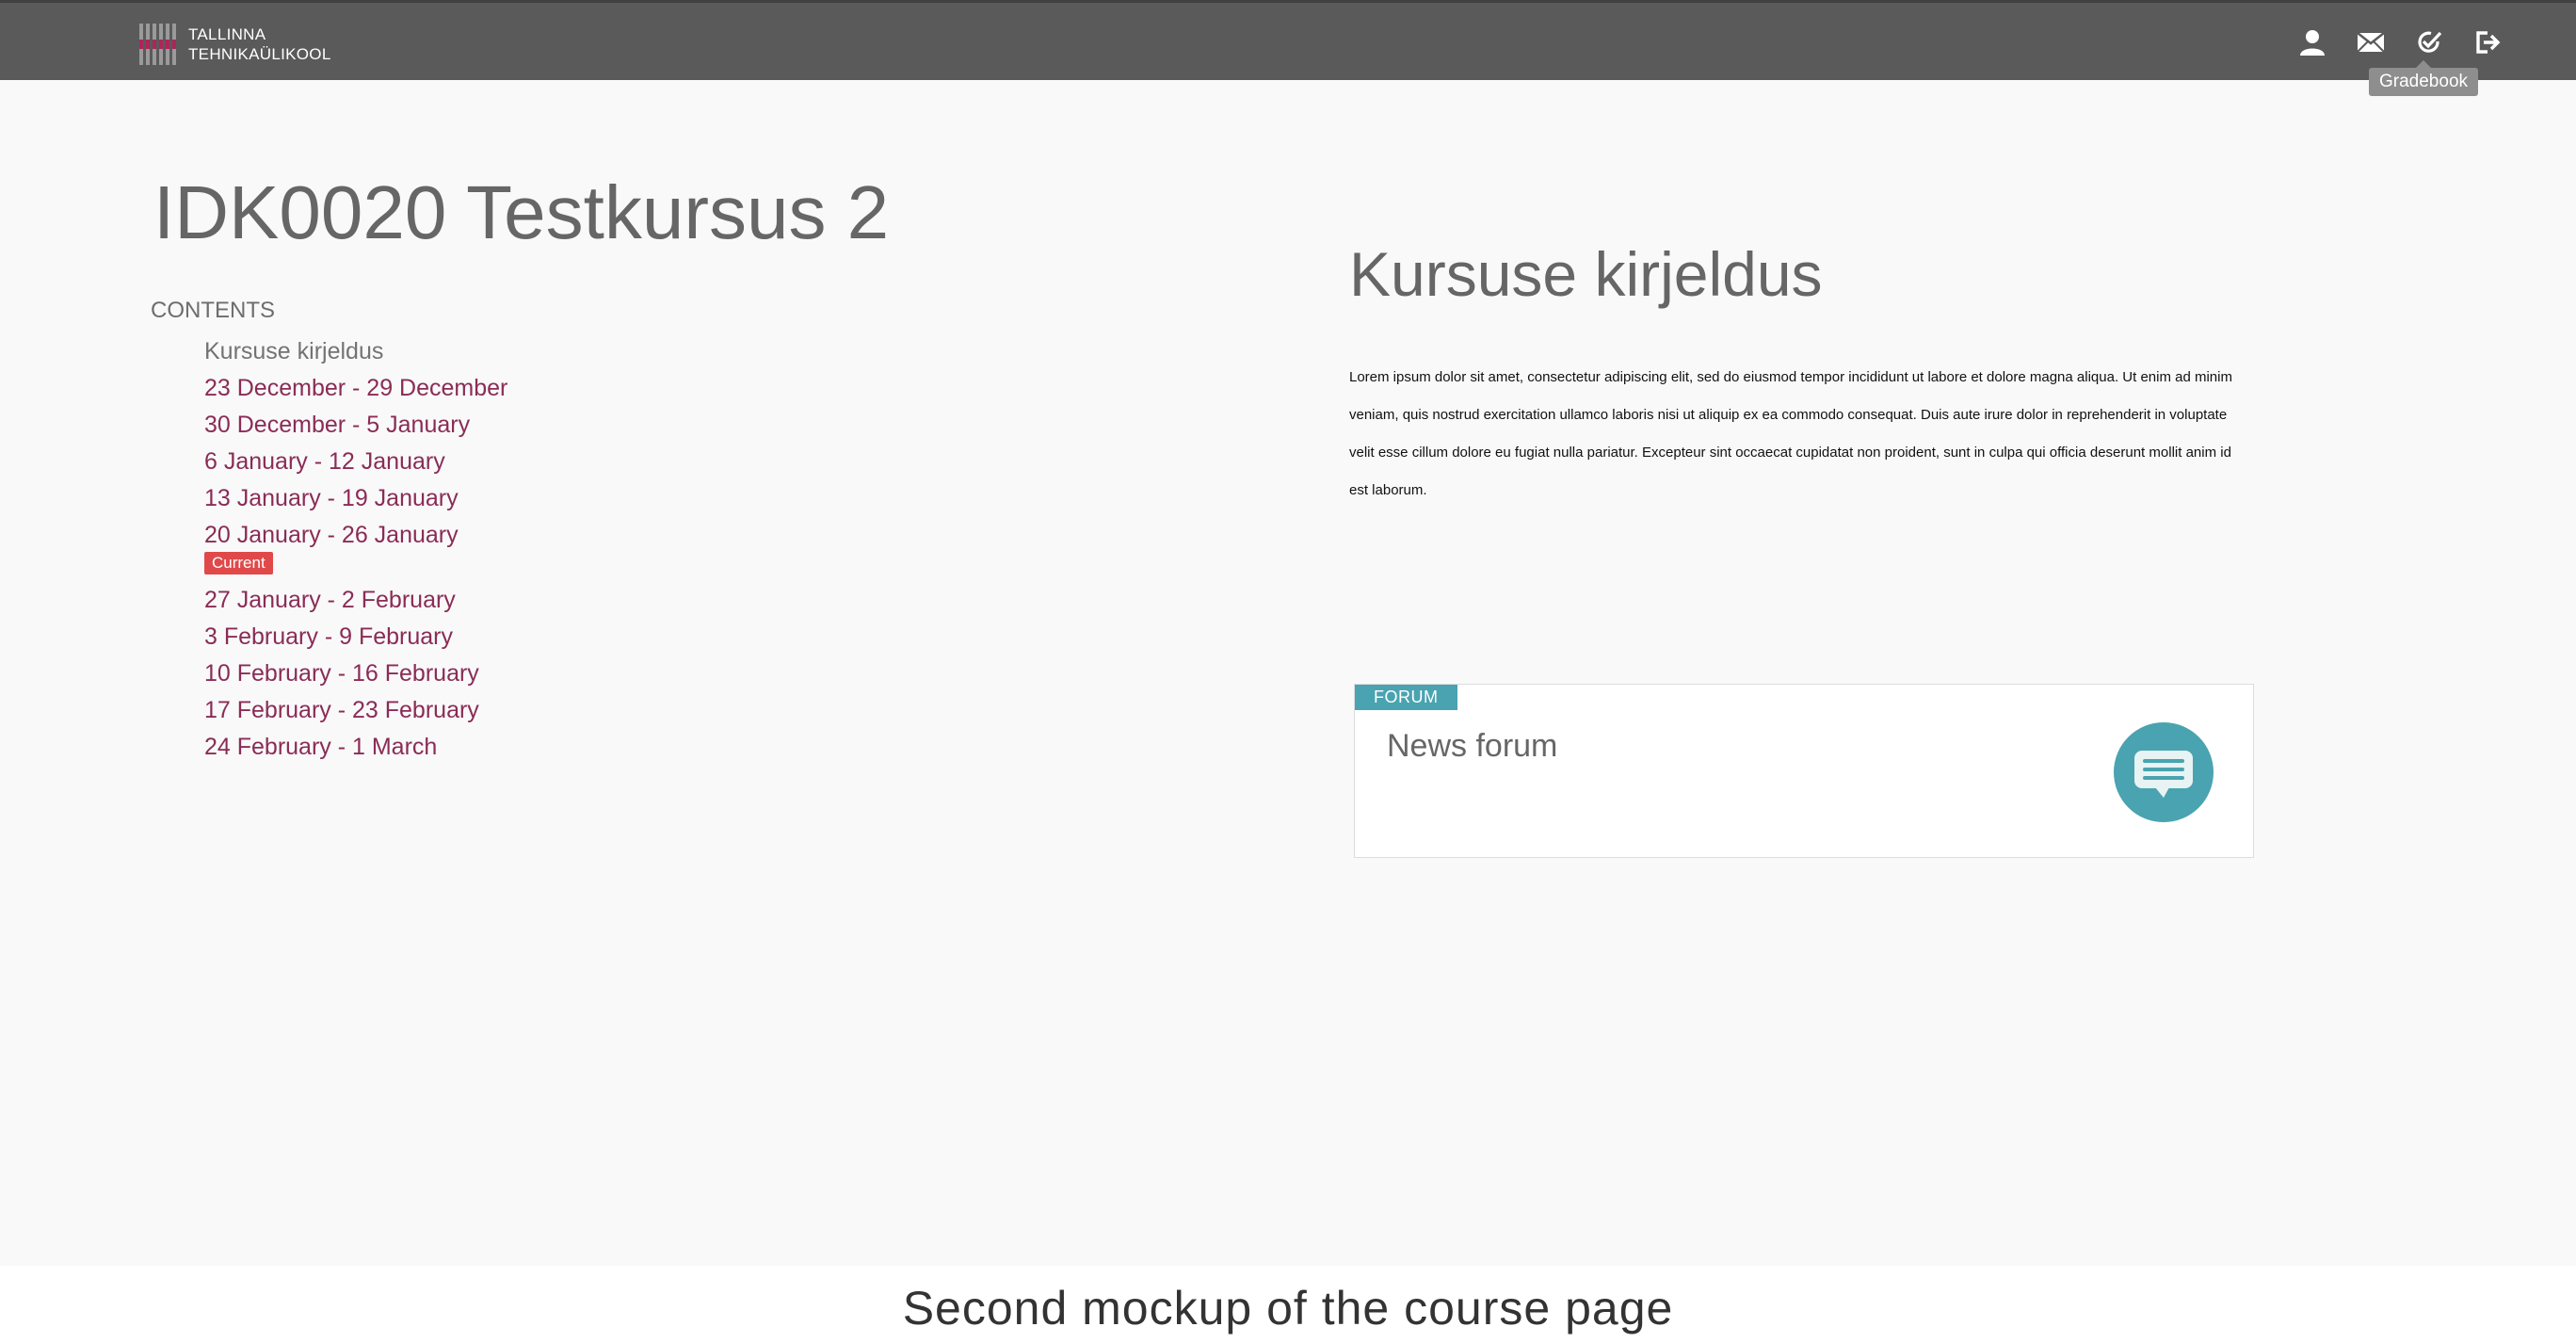  I want to click on gradebook-tooltip: Gradebook, so click(2424, 78).